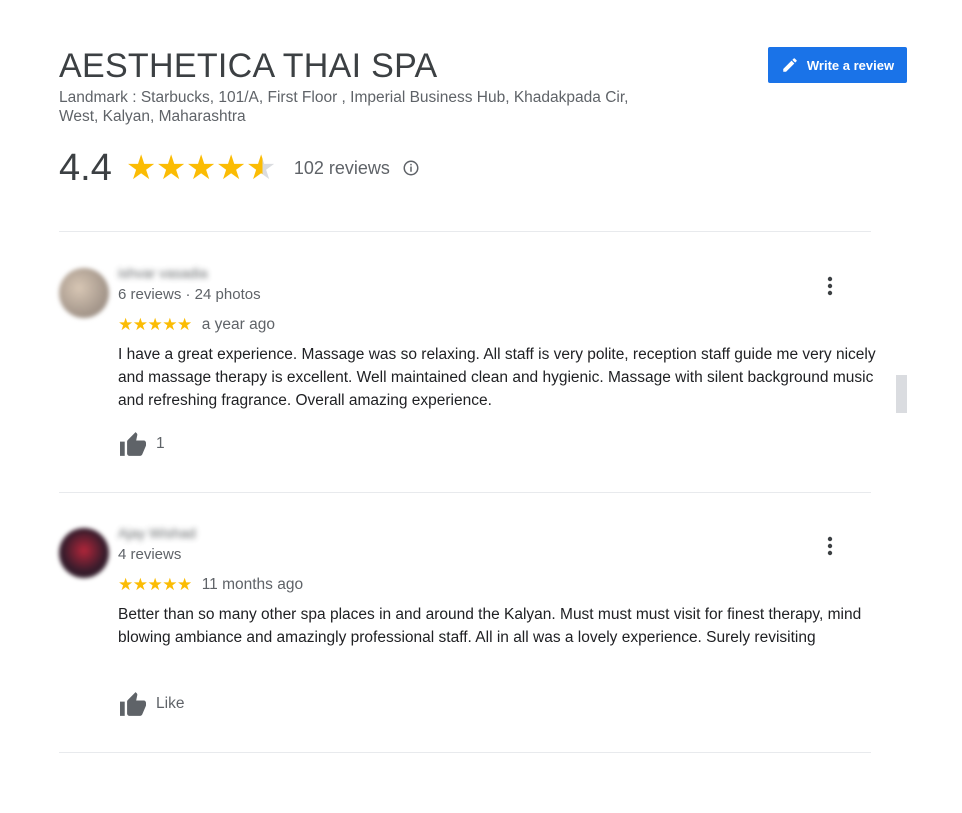 The height and width of the screenshot is (813, 962). What do you see at coordinates (170, 703) in the screenshot?
I see `like-label: Like` at bounding box center [170, 703].